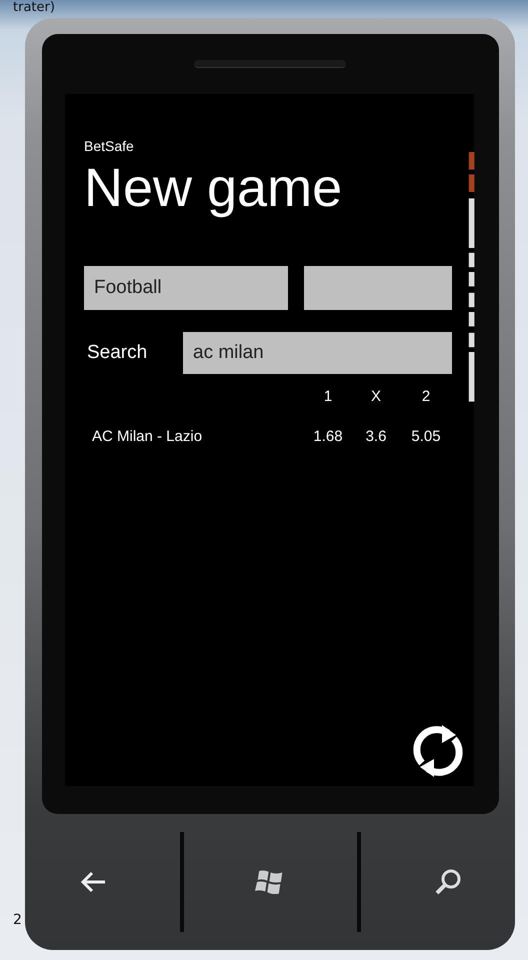 Image resolution: width=528 pixels, height=960 pixels. What do you see at coordinates (376, 436) in the screenshot?
I see `odds-value: 3.6` at bounding box center [376, 436].